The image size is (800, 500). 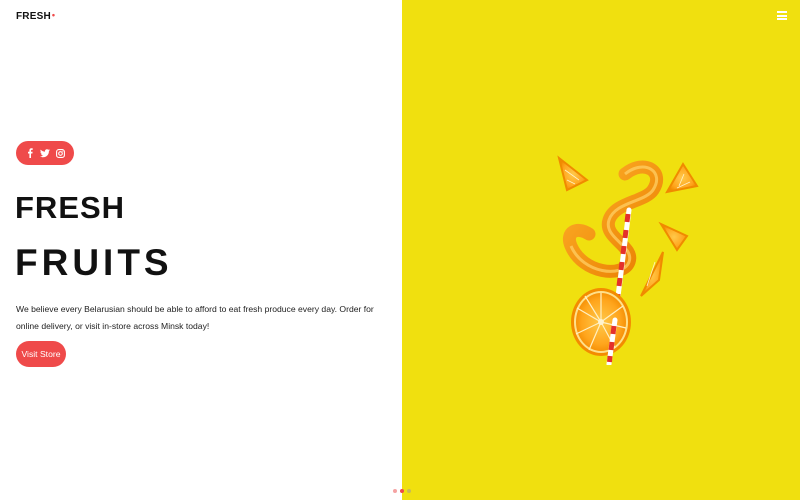 What do you see at coordinates (29, 153) in the screenshot?
I see `facebook-icon` at bounding box center [29, 153].